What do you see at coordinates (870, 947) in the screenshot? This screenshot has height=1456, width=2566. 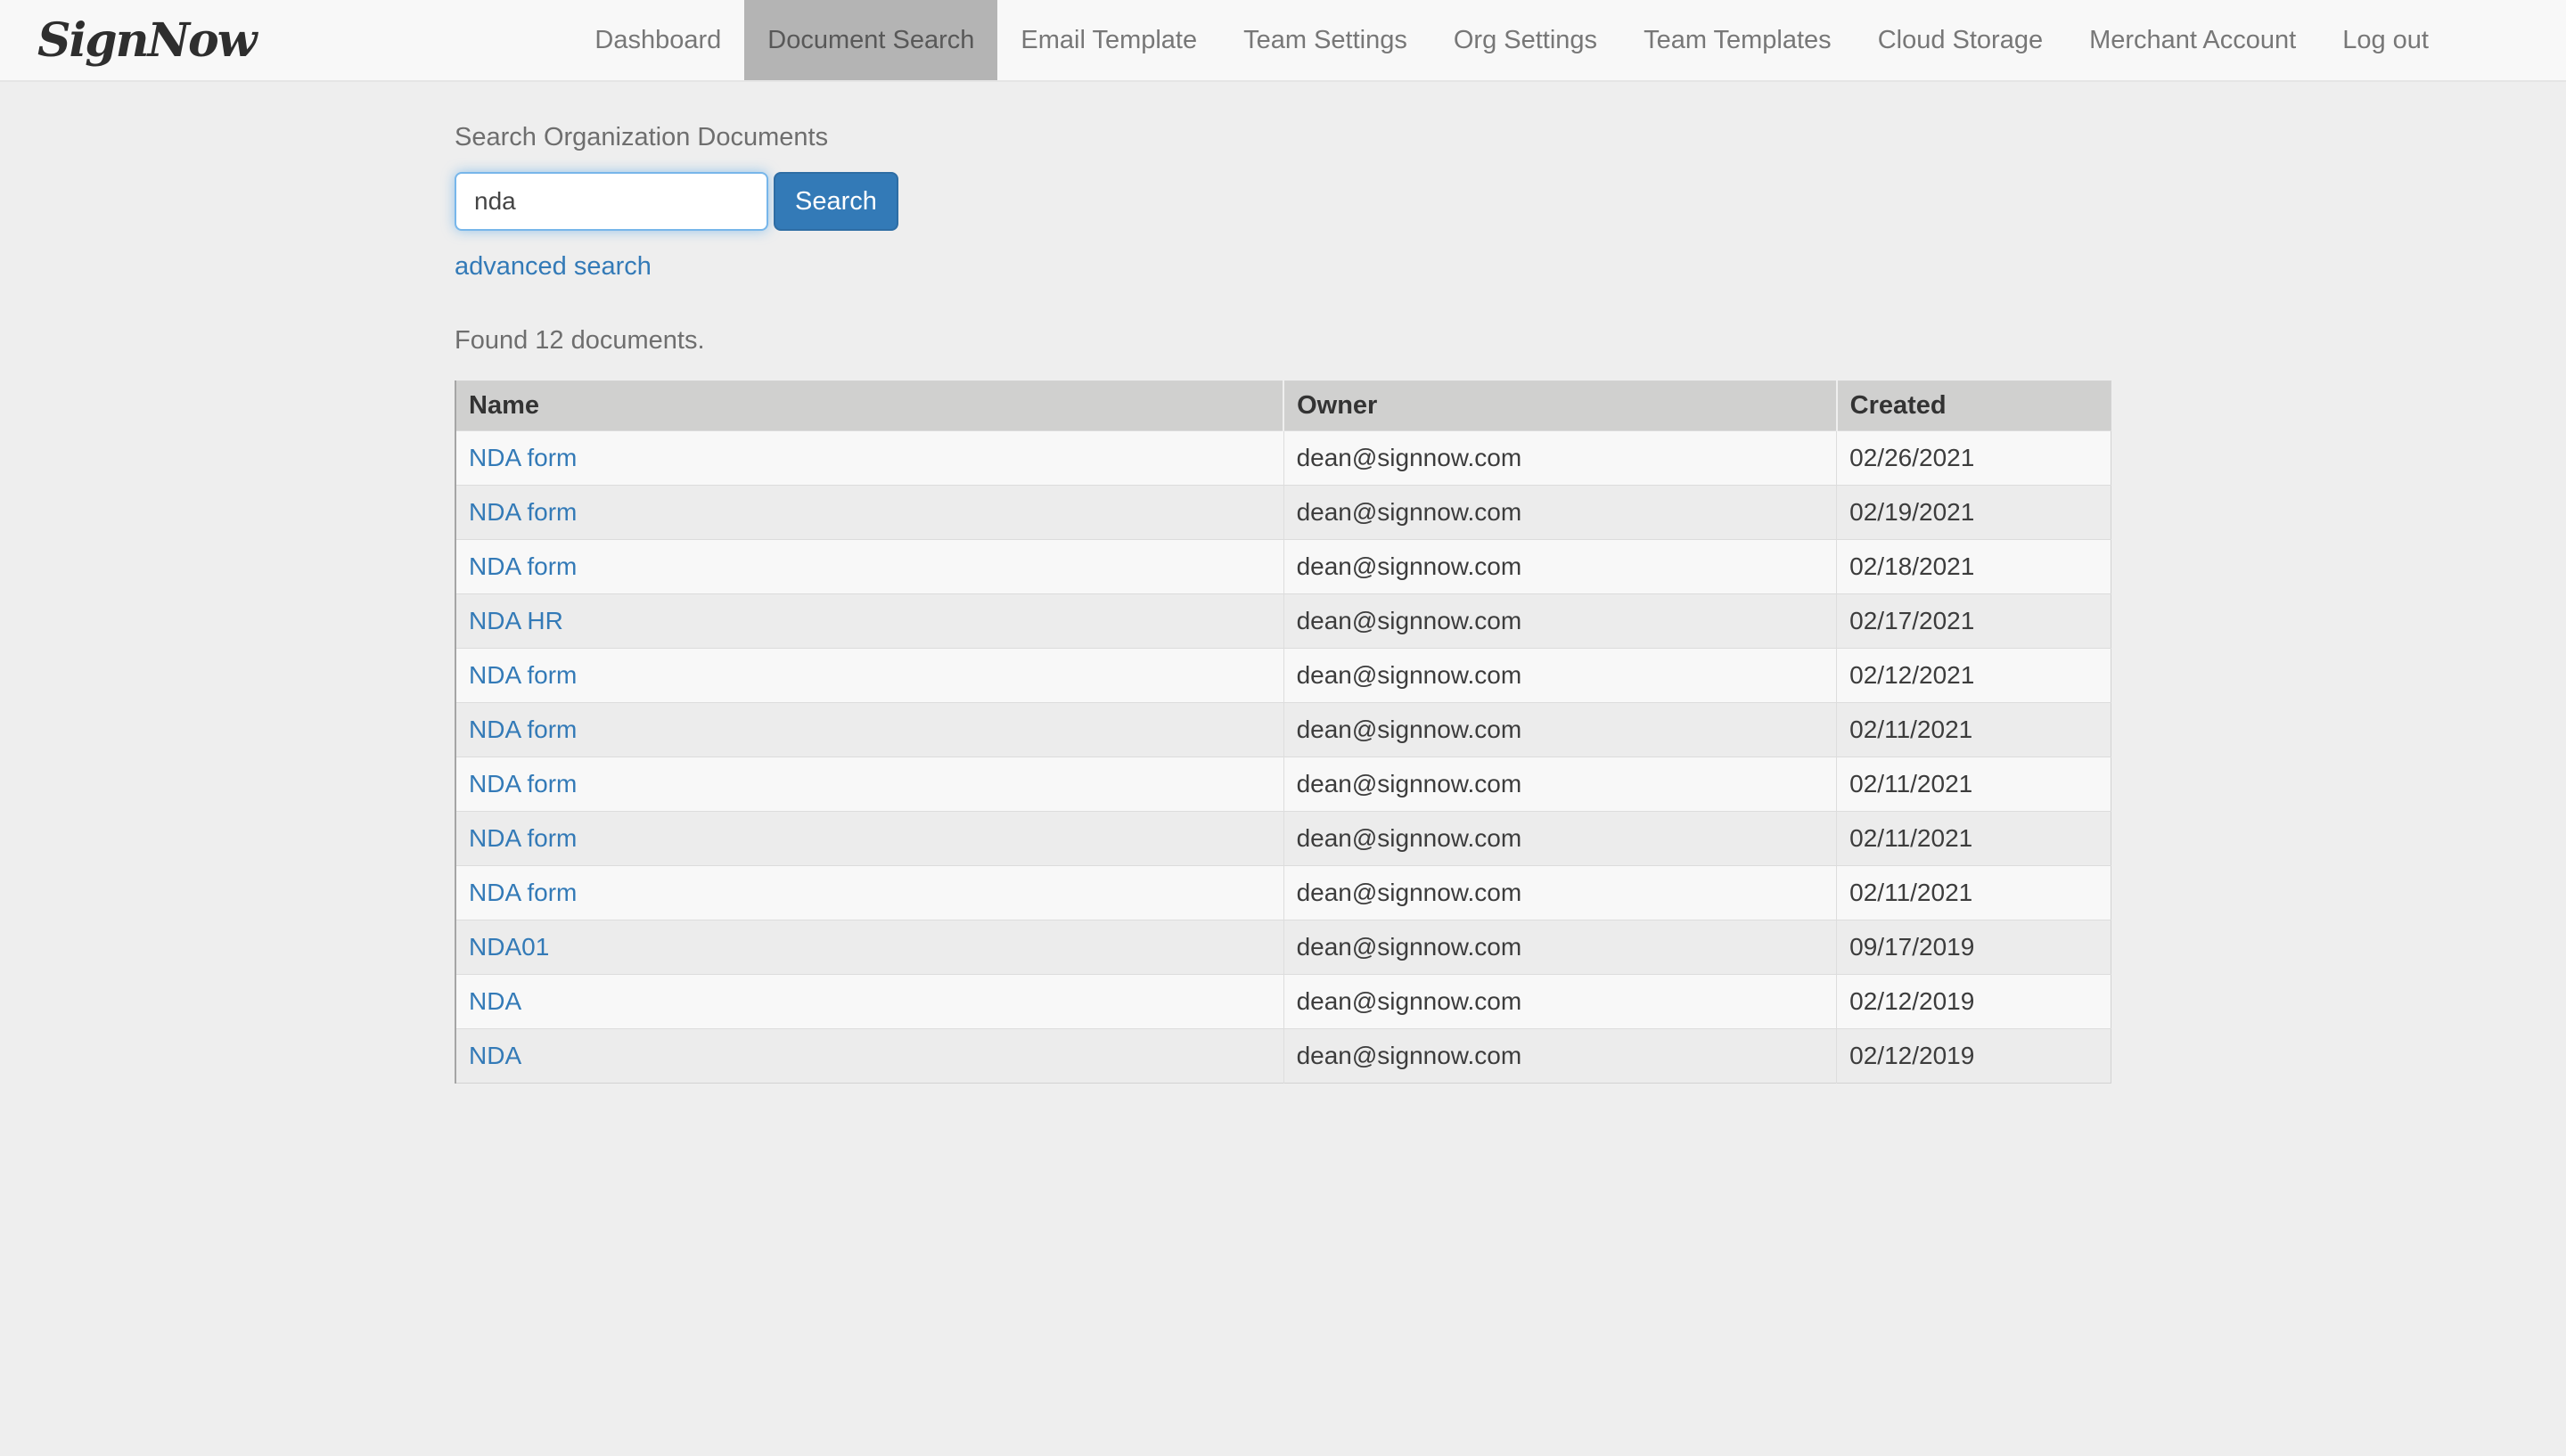 I see `name-cell: NDA01` at bounding box center [870, 947].